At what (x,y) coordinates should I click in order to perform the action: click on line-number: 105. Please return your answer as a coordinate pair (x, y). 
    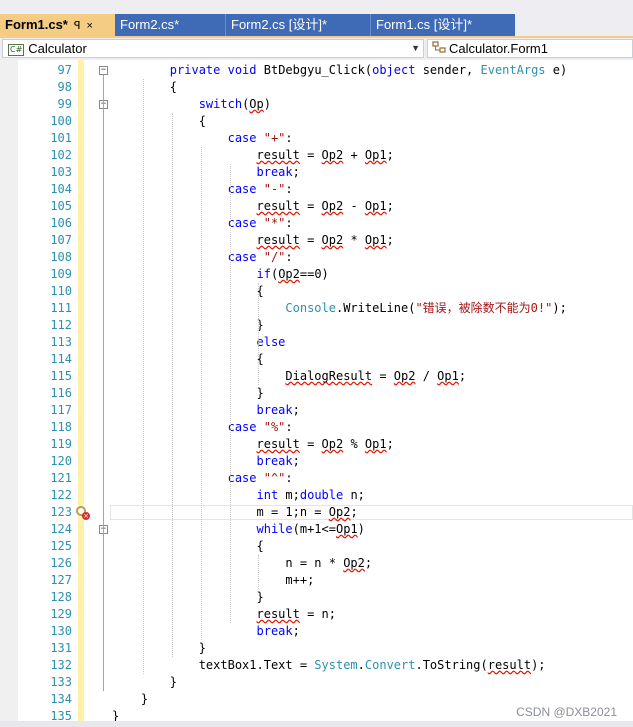
    Looking at the image, I should click on (61, 206).